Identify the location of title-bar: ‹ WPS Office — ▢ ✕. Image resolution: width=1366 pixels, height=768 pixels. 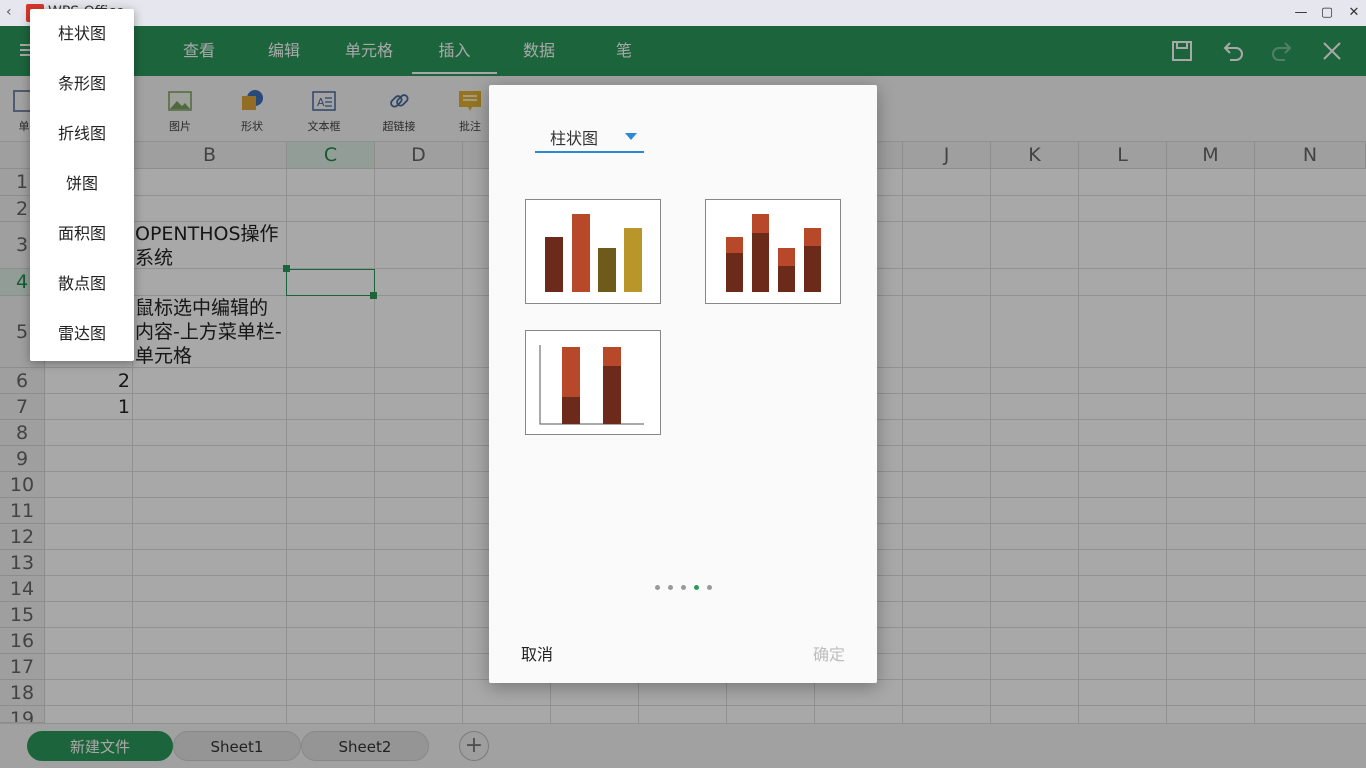
(683, 13).